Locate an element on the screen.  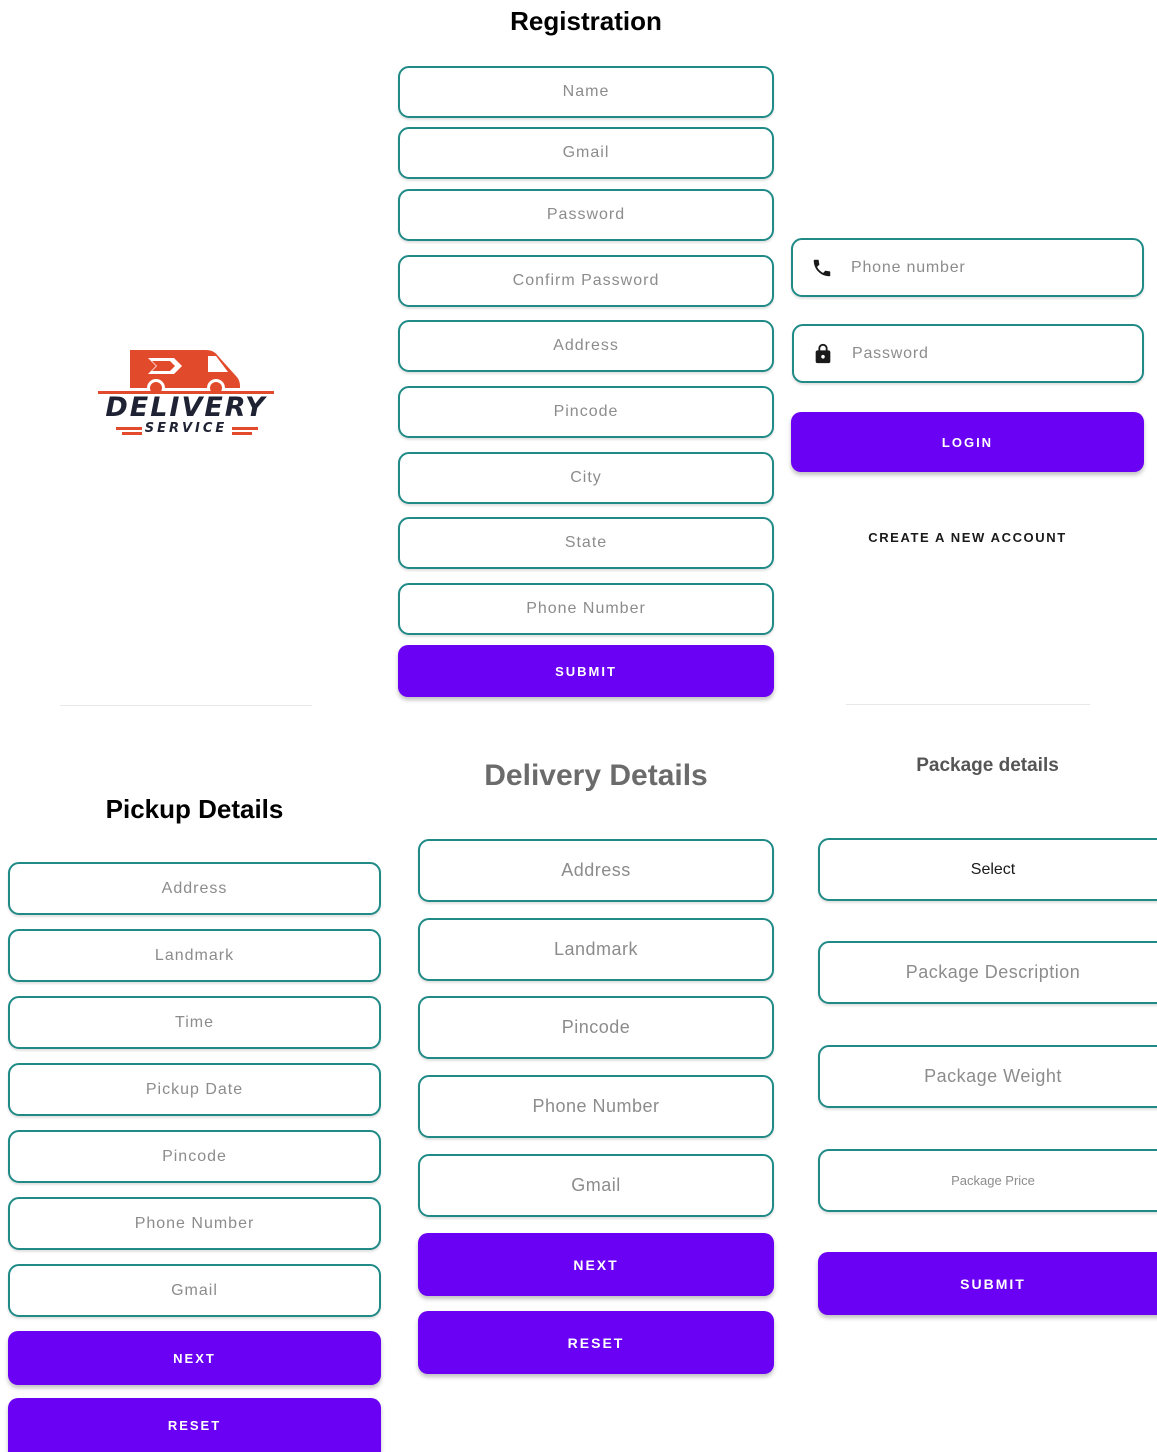
package-description-field: Package Description is located at coordinates (987, 972).